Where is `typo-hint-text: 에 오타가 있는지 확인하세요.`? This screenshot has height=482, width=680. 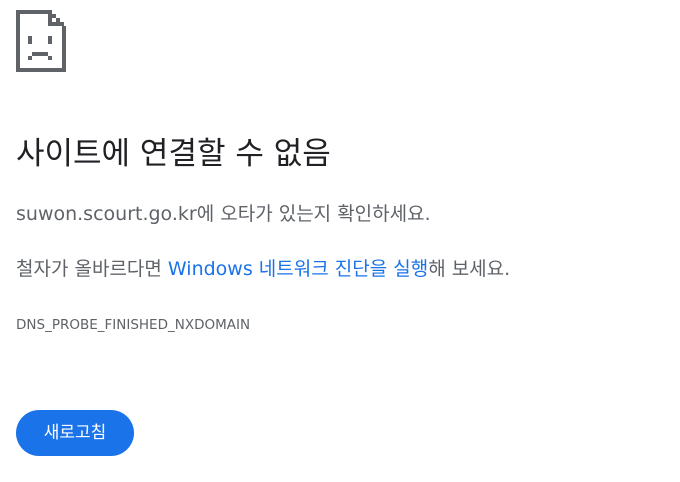 typo-hint-text: 에 오타가 있는지 확인하세요. is located at coordinates (313, 214).